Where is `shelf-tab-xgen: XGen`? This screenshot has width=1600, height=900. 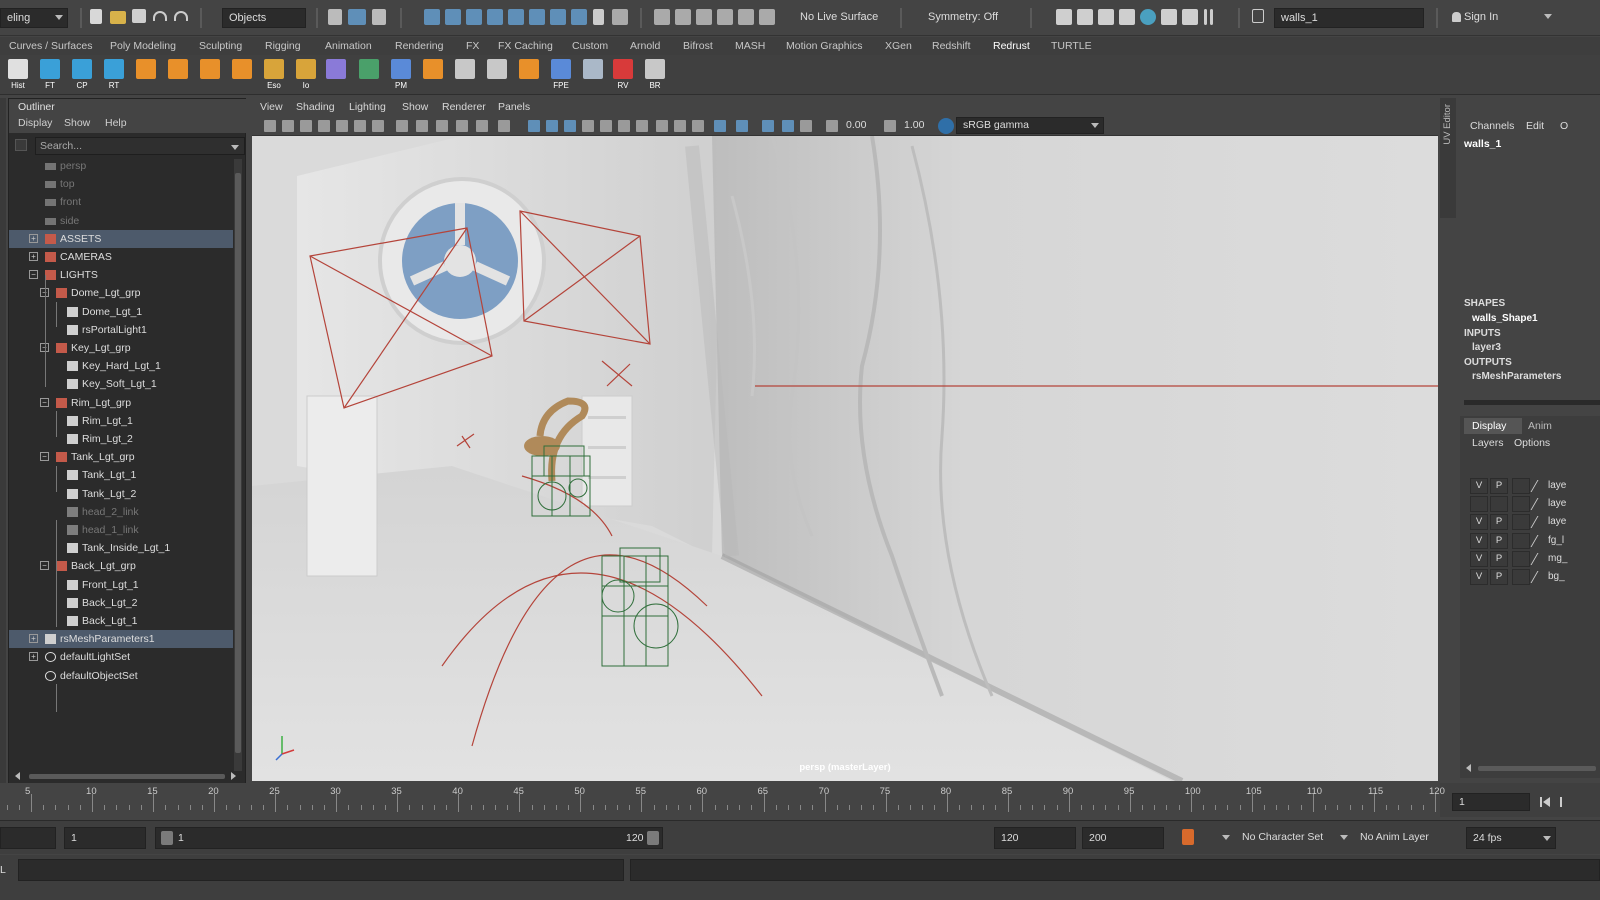
shelf-tab-xgen: XGen is located at coordinates (898, 46).